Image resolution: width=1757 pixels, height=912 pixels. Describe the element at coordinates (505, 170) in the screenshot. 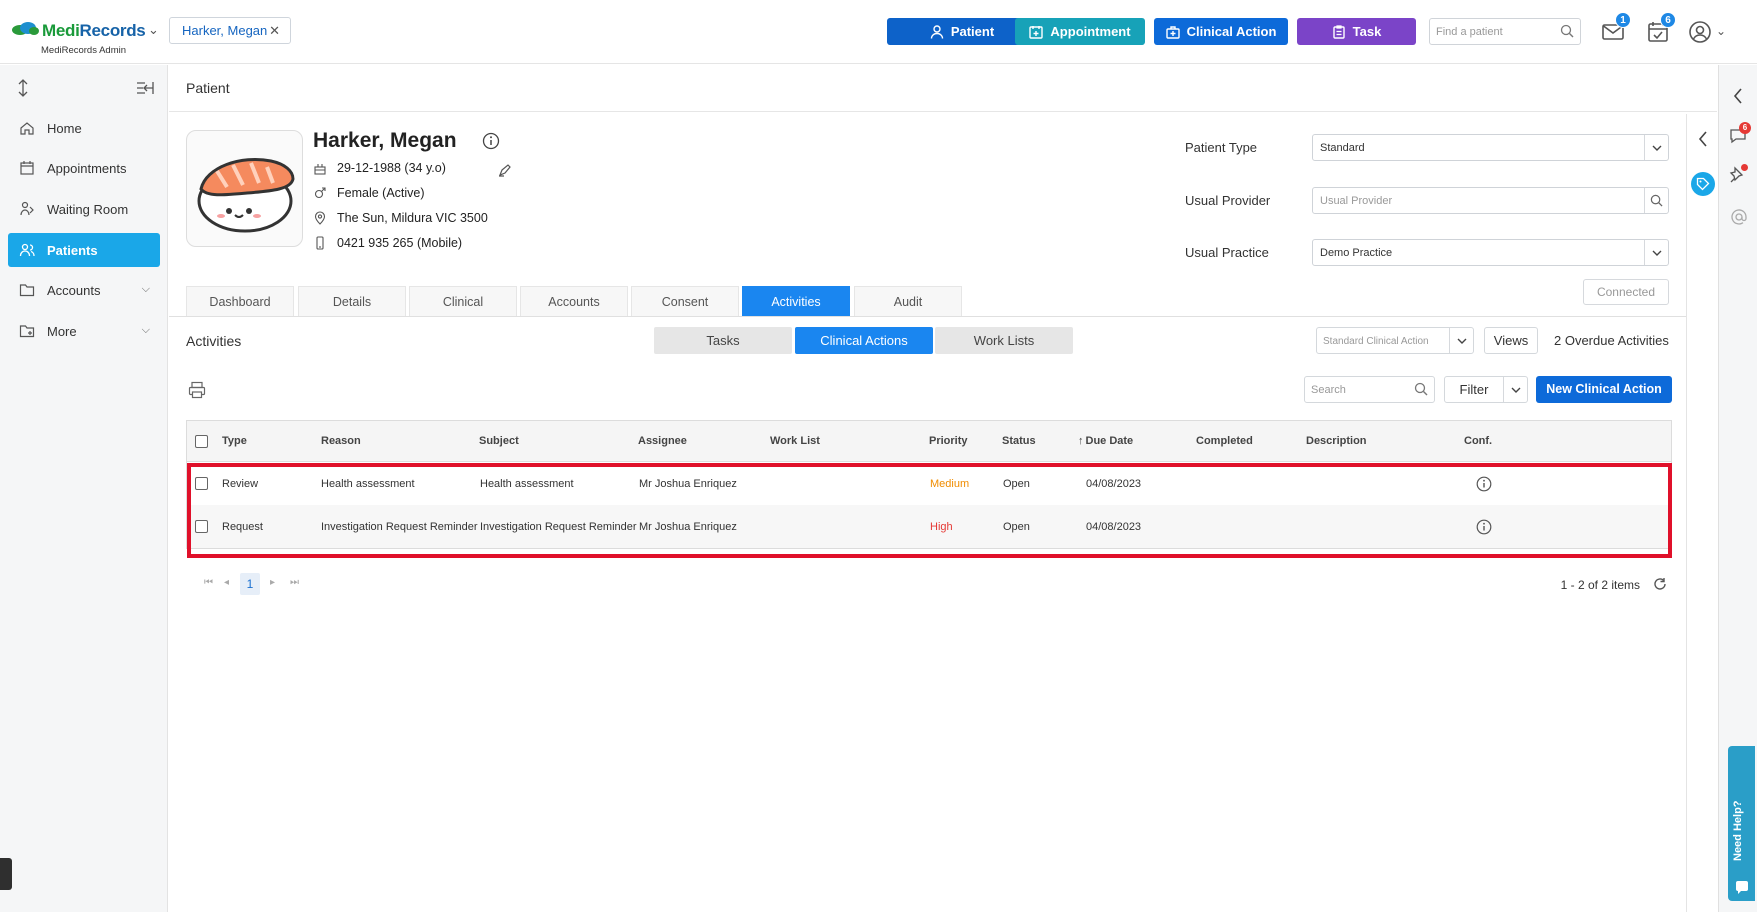

I see `edit-icon` at that location.